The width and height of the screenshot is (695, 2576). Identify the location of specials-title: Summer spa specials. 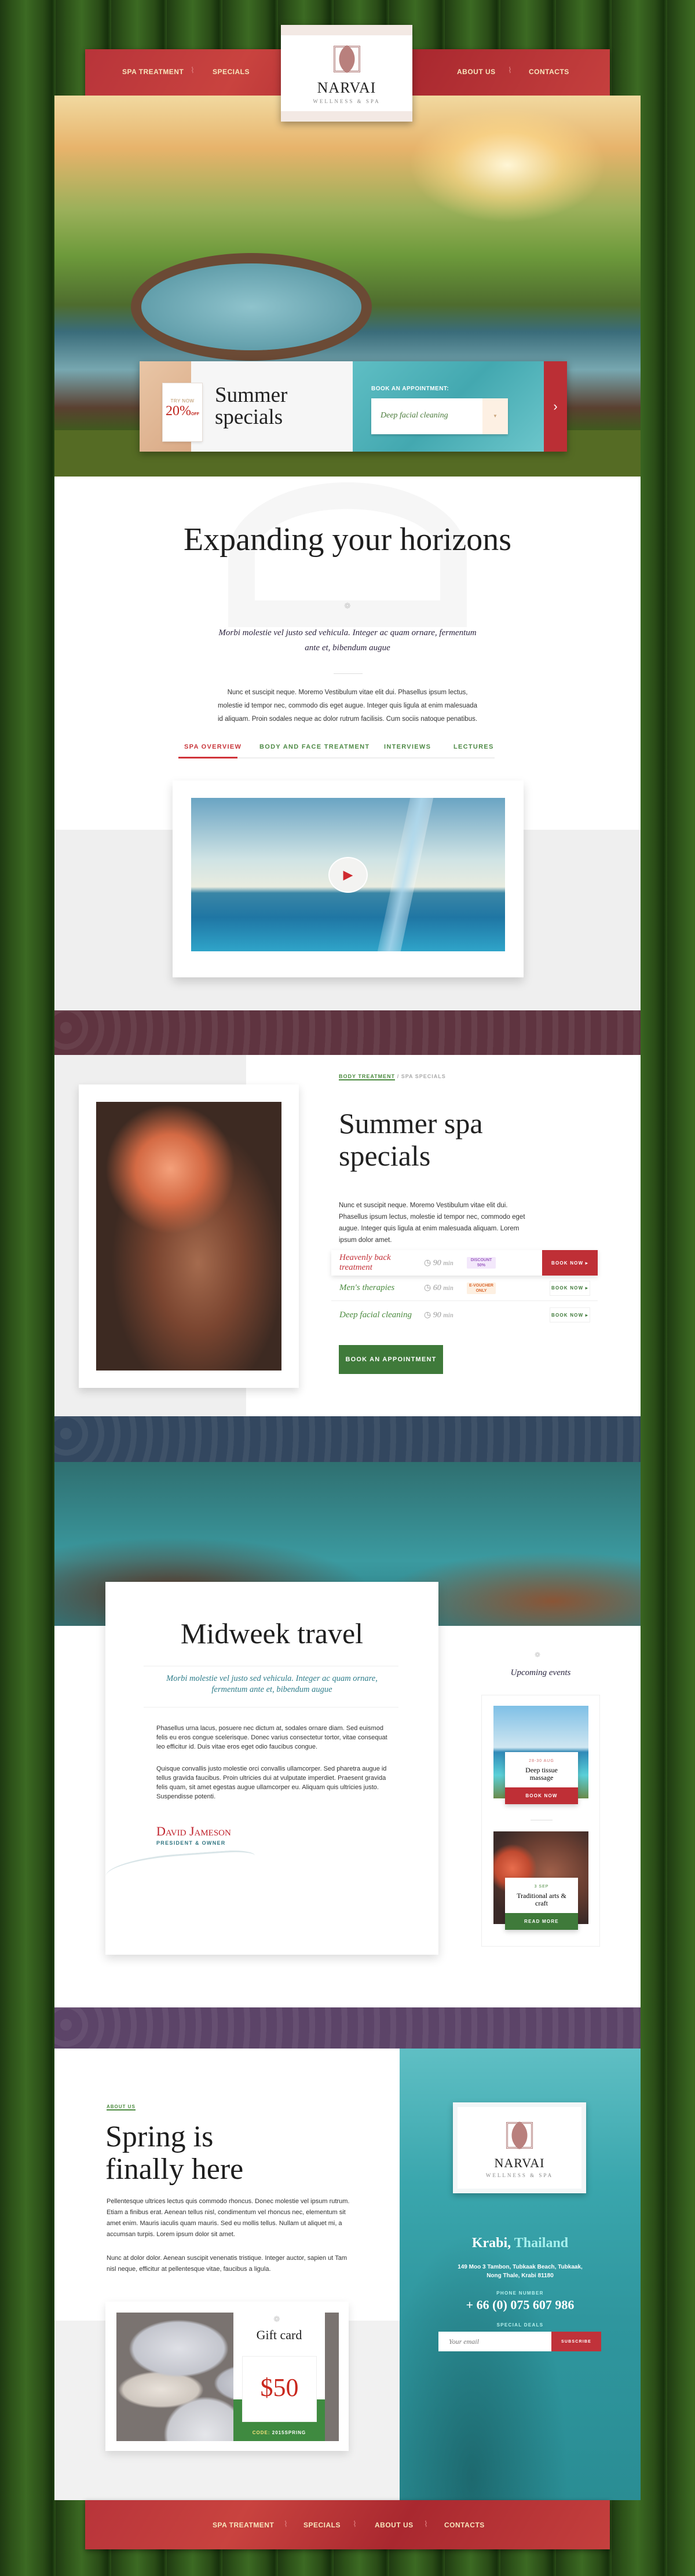
(411, 1139).